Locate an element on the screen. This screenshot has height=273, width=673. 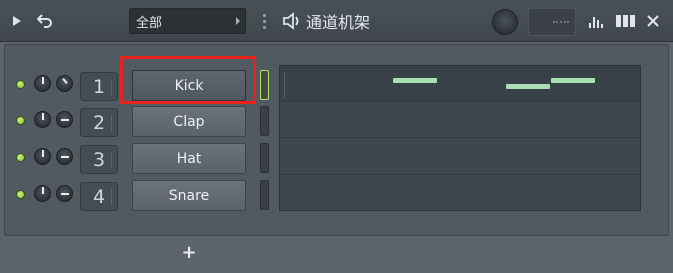
mixer-track-number: 1 is located at coordinates (99, 86).